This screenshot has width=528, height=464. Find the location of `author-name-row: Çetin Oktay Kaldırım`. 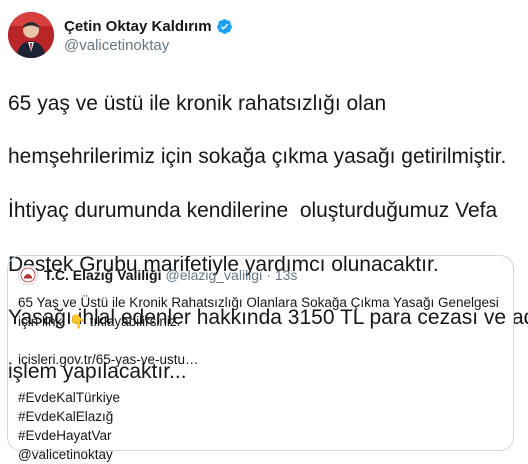

author-name-row: Çetin Oktay Kaldırım is located at coordinates (148, 26).